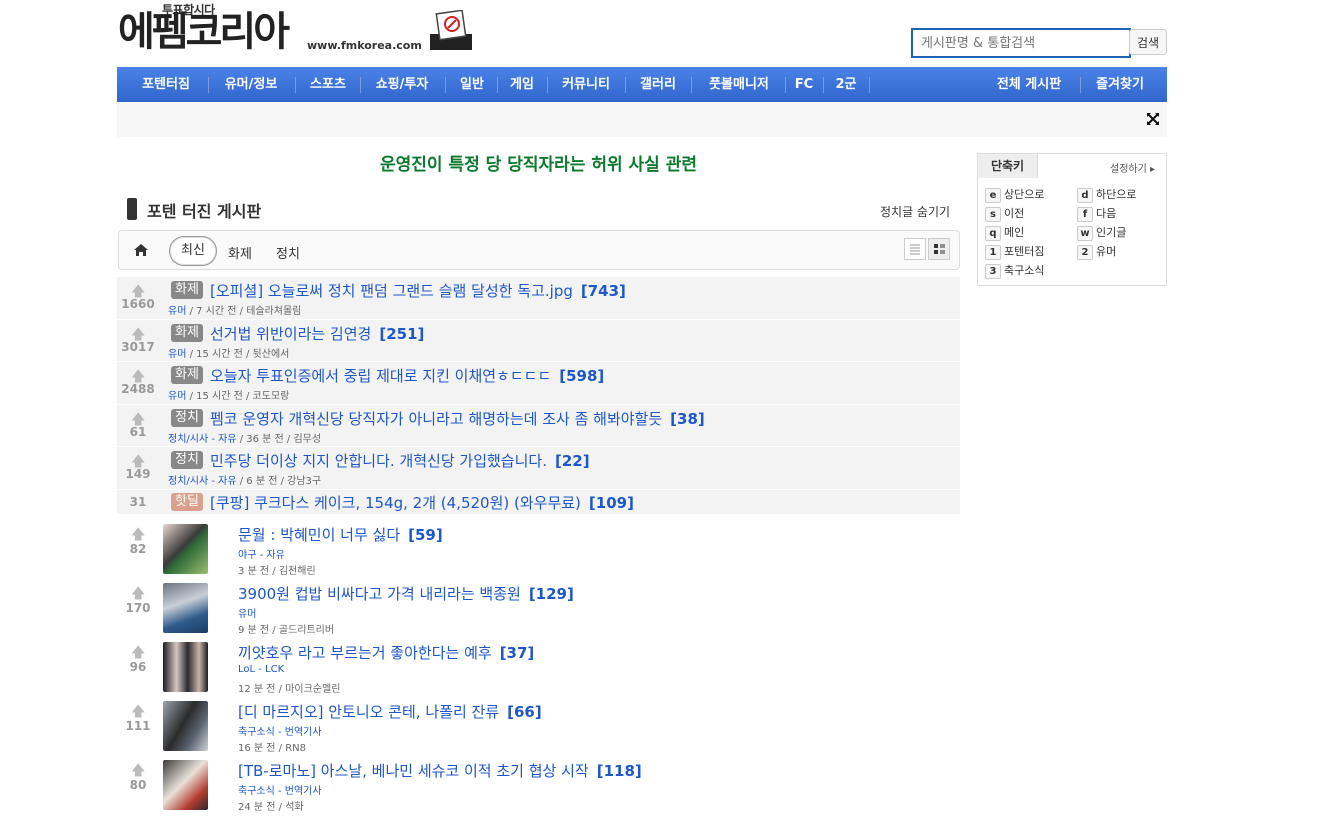 The image size is (1325, 819). Describe the element at coordinates (915, 249) in the screenshot. I see `list-view-button` at that location.